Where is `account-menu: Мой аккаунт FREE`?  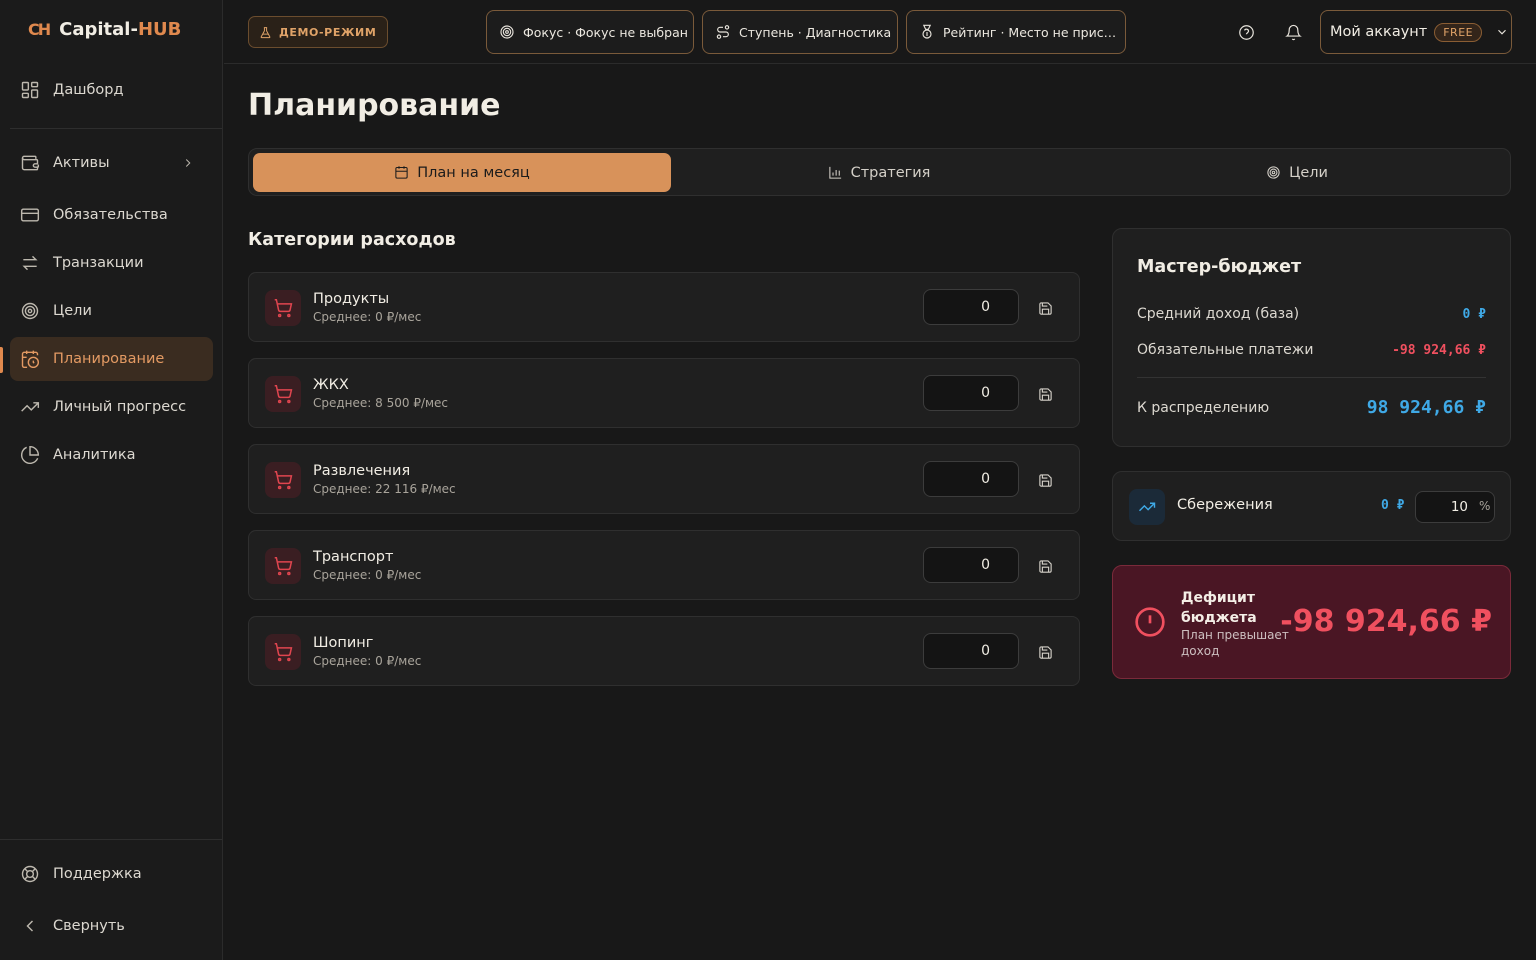
account-menu: Мой аккаунт FREE is located at coordinates (1416, 32).